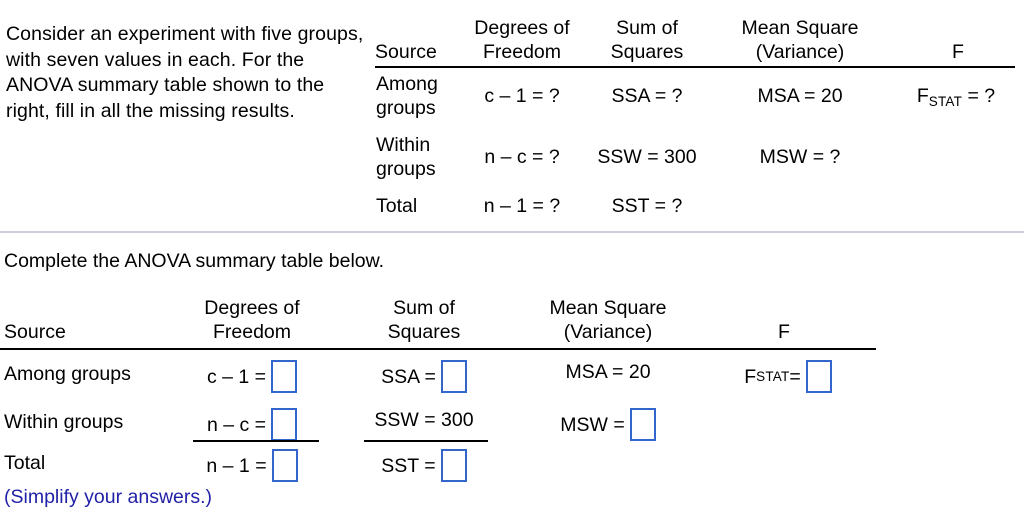 The width and height of the screenshot is (1024, 522). What do you see at coordinates (608, 308) in the screenshot?
I see `bottom-header-ms-line1: Mean Square` at bounding box center [608, 308].